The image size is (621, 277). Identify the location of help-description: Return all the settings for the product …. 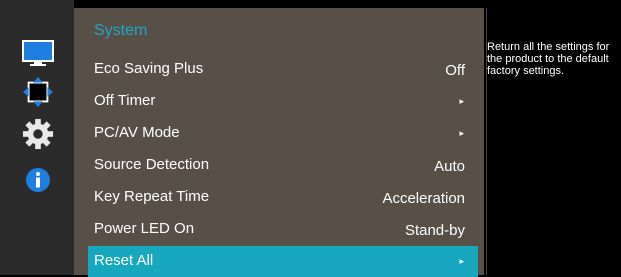
(548, 59).